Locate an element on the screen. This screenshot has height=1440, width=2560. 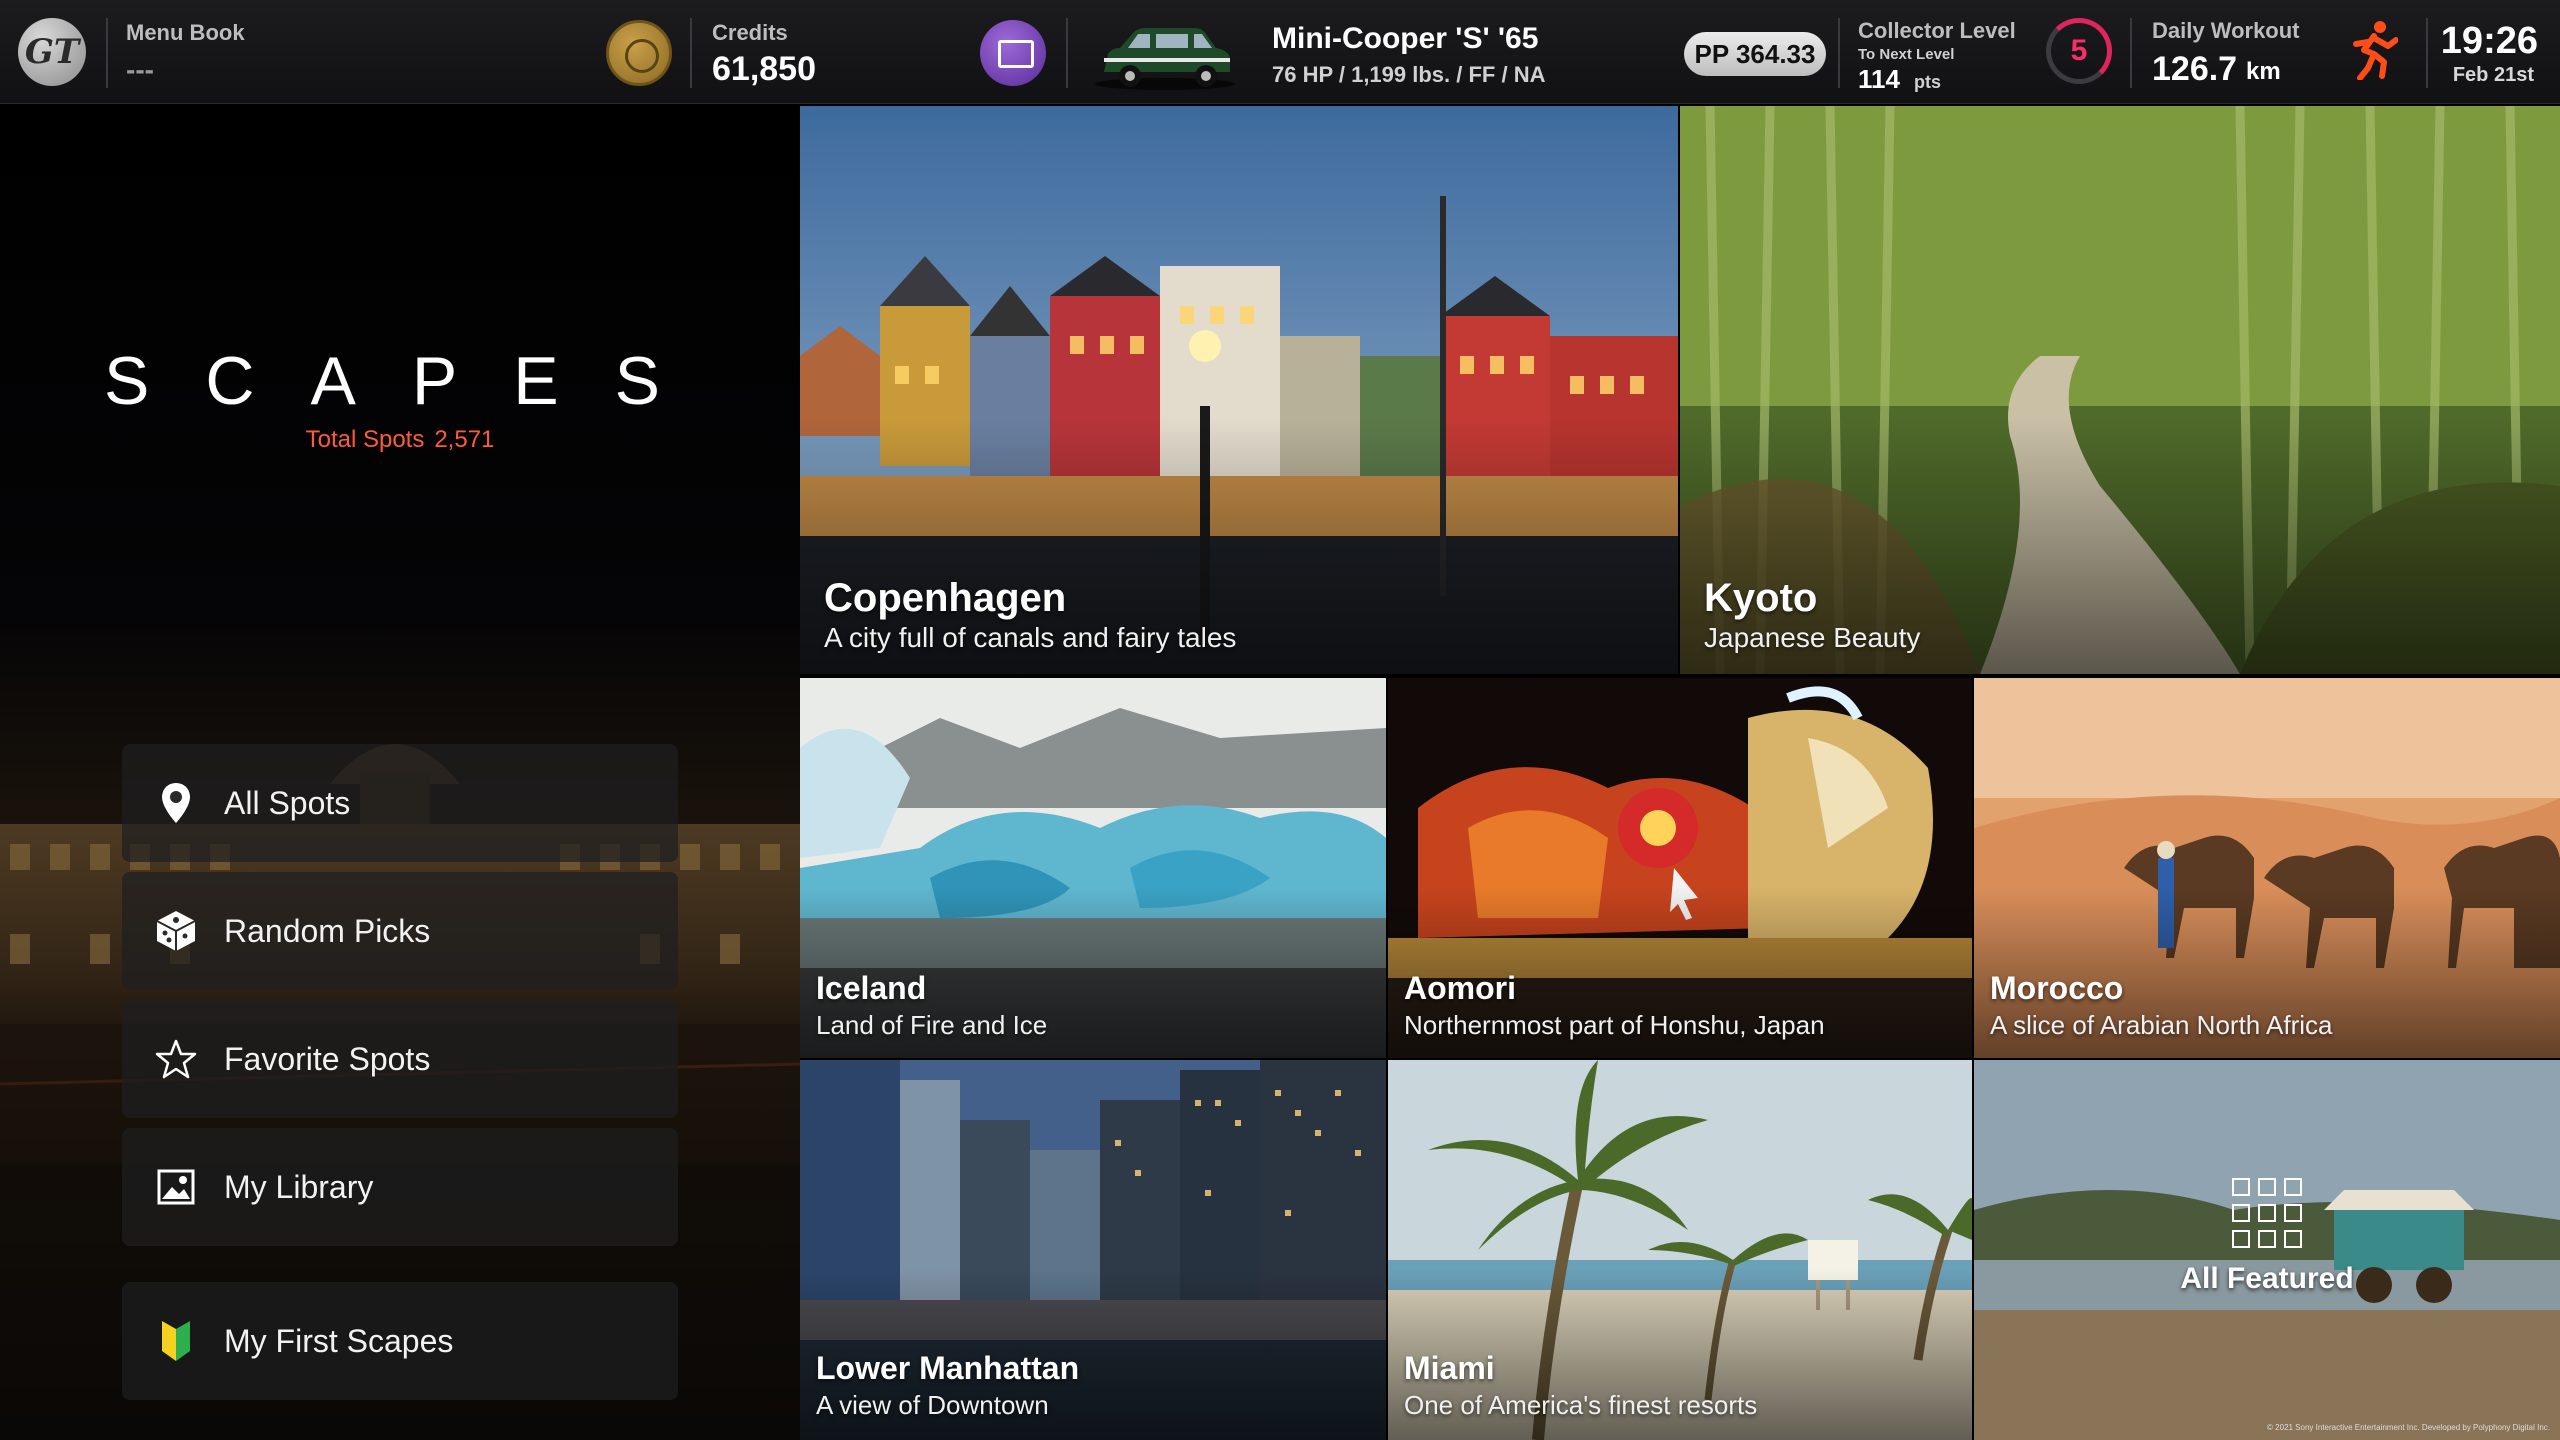
menu-random-picks-button: Random Picks is located at coordinates (400, 931).